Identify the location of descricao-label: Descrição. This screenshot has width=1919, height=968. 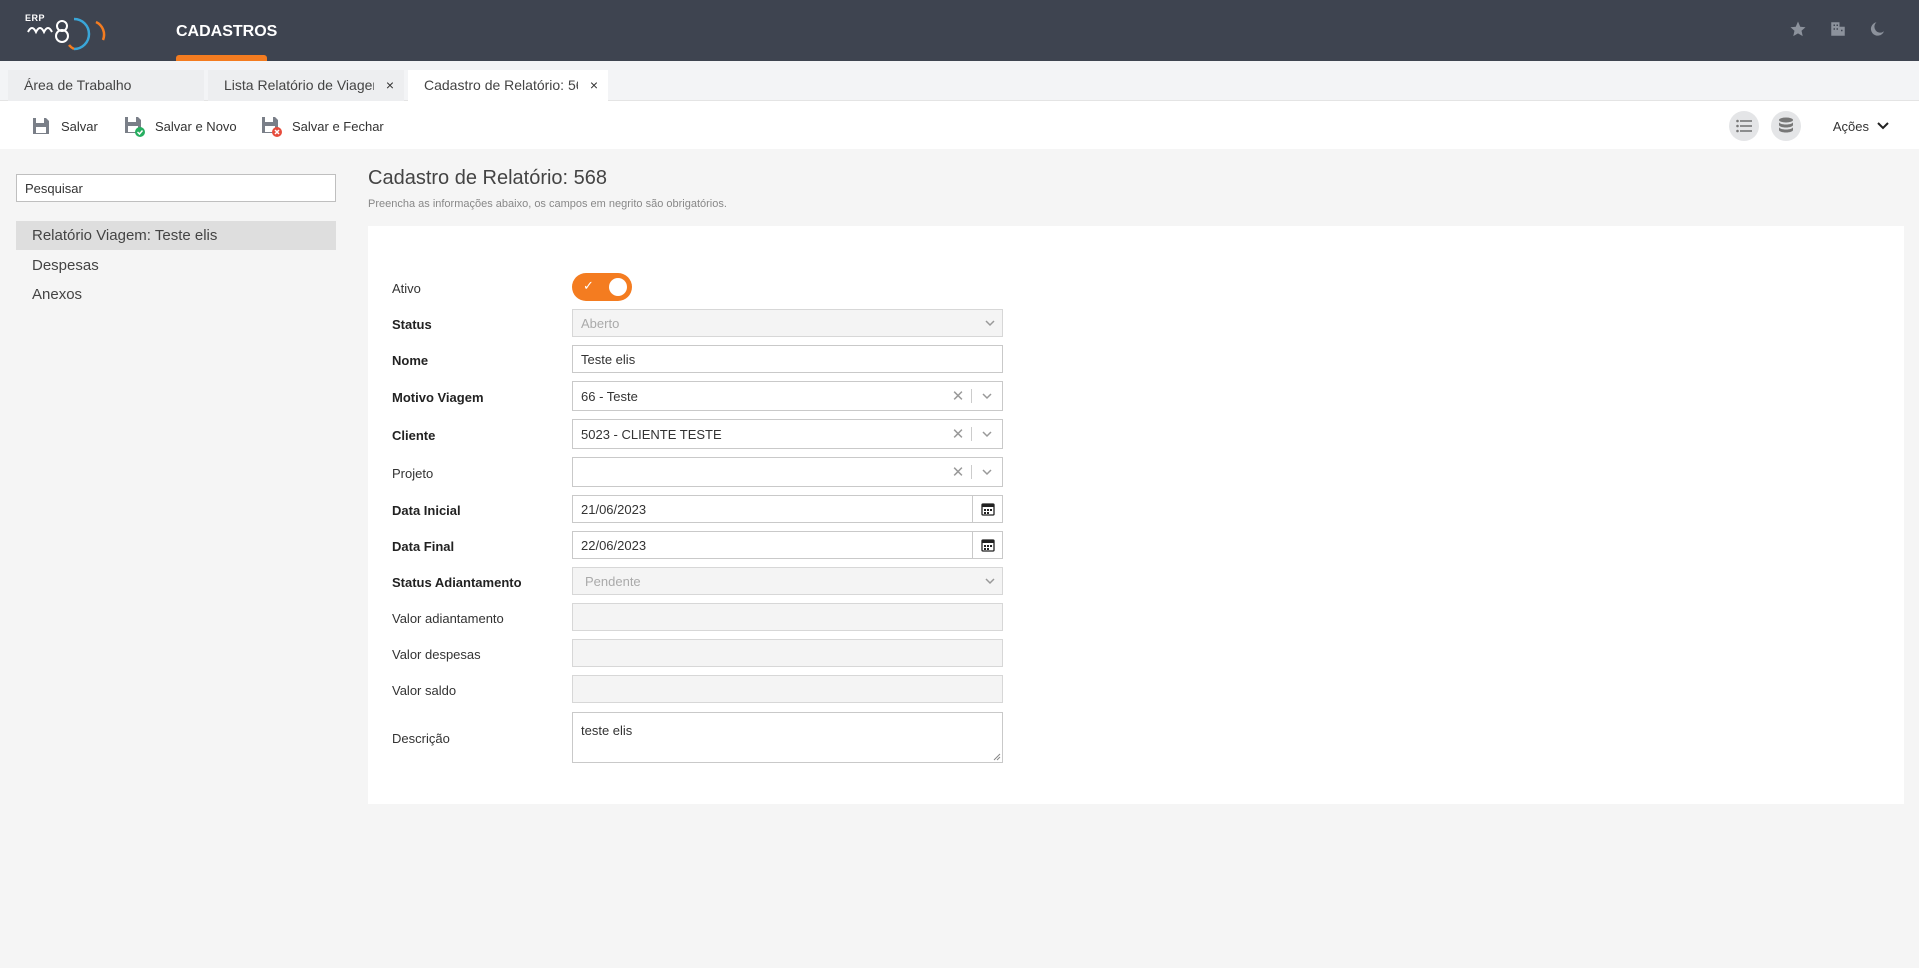
(421, 738).